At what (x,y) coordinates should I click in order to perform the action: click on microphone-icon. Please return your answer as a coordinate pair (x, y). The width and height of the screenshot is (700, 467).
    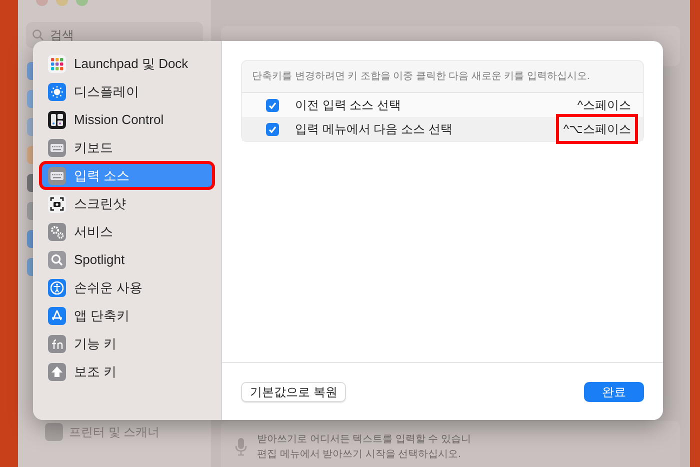
    Looking at the image, I should click on (241, 447).